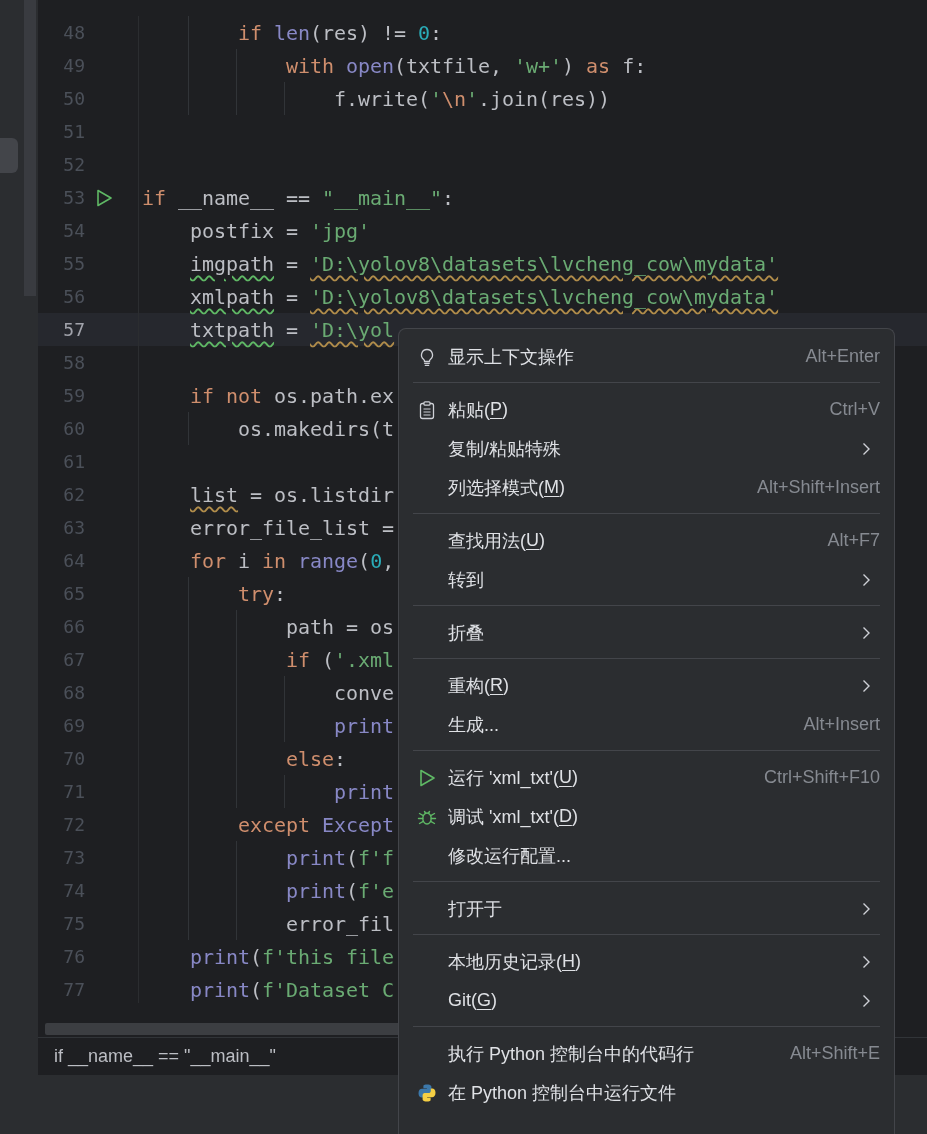 The image size is (927, 1134). What do you see at coordinates (340, 857) in the screenshot?
I see `code-line: print(f'f` at bounding box center [340, 857].